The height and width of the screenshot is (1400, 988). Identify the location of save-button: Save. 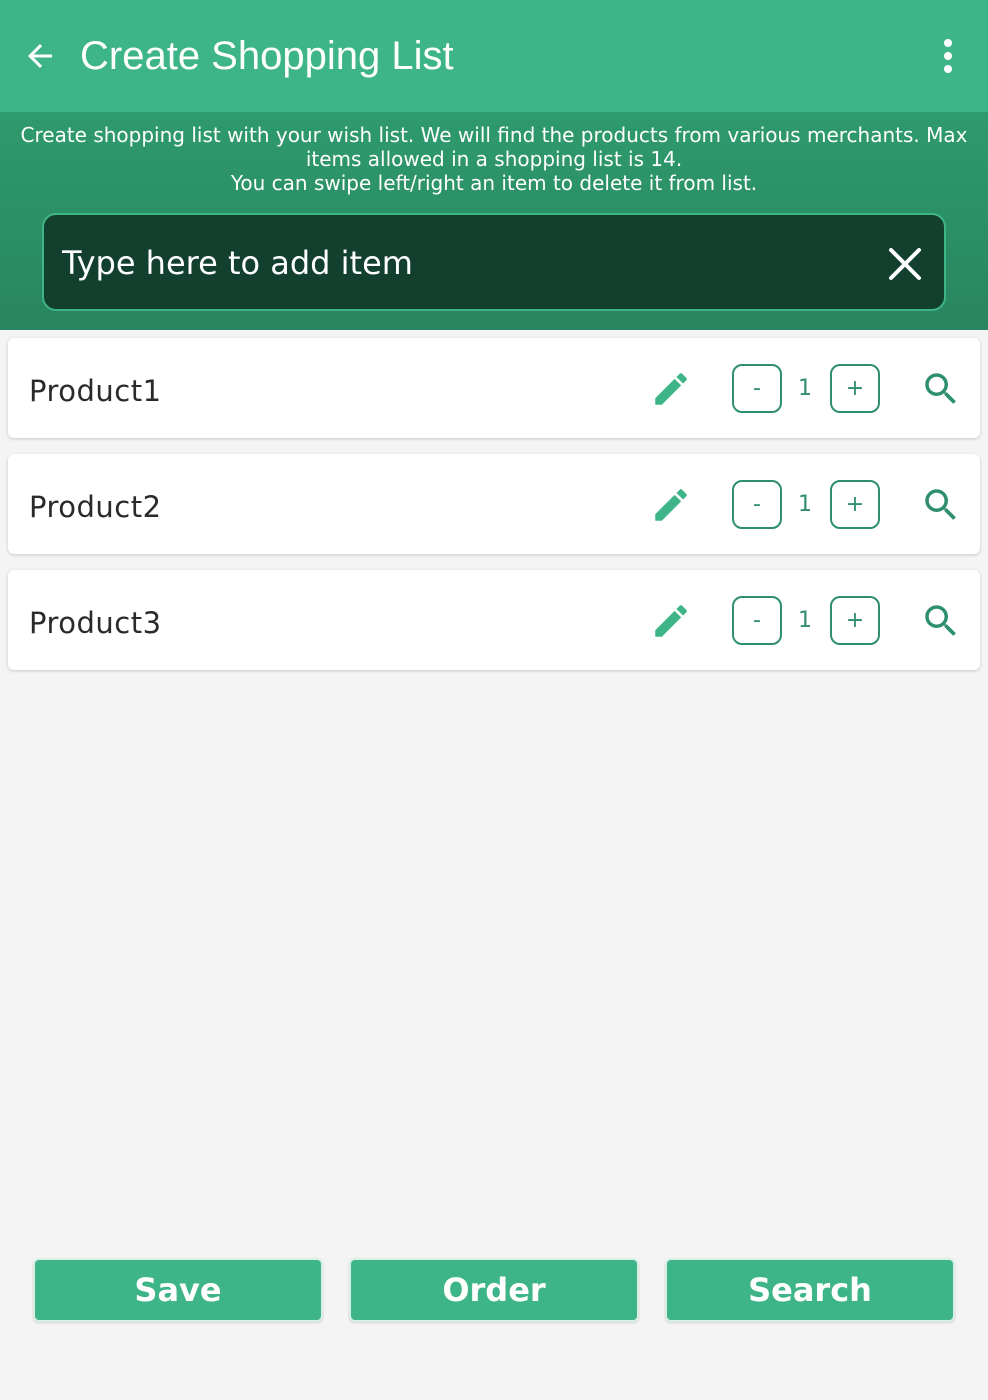
(178, 1290).